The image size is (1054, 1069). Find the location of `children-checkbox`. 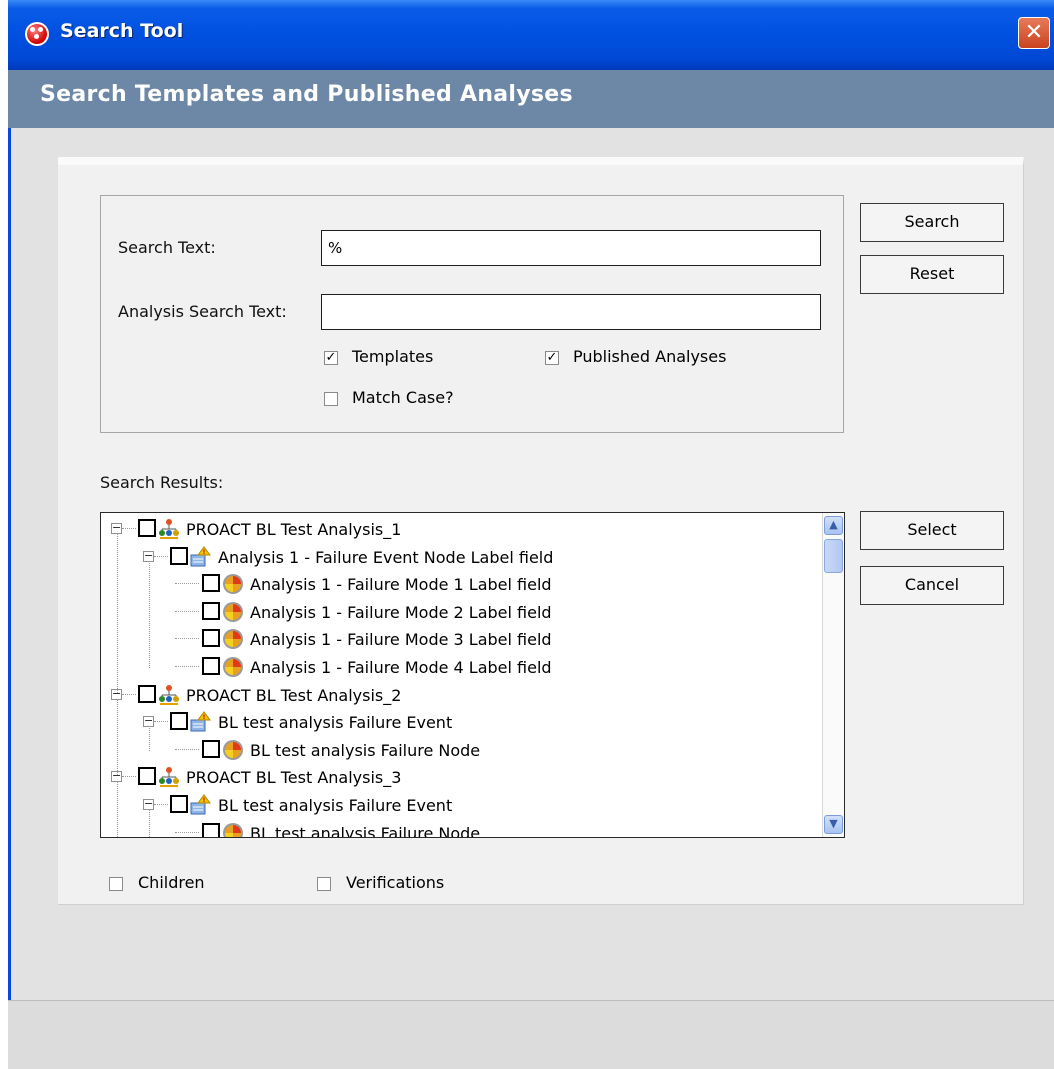

children-checkbox is located at coordinates (116, 884).